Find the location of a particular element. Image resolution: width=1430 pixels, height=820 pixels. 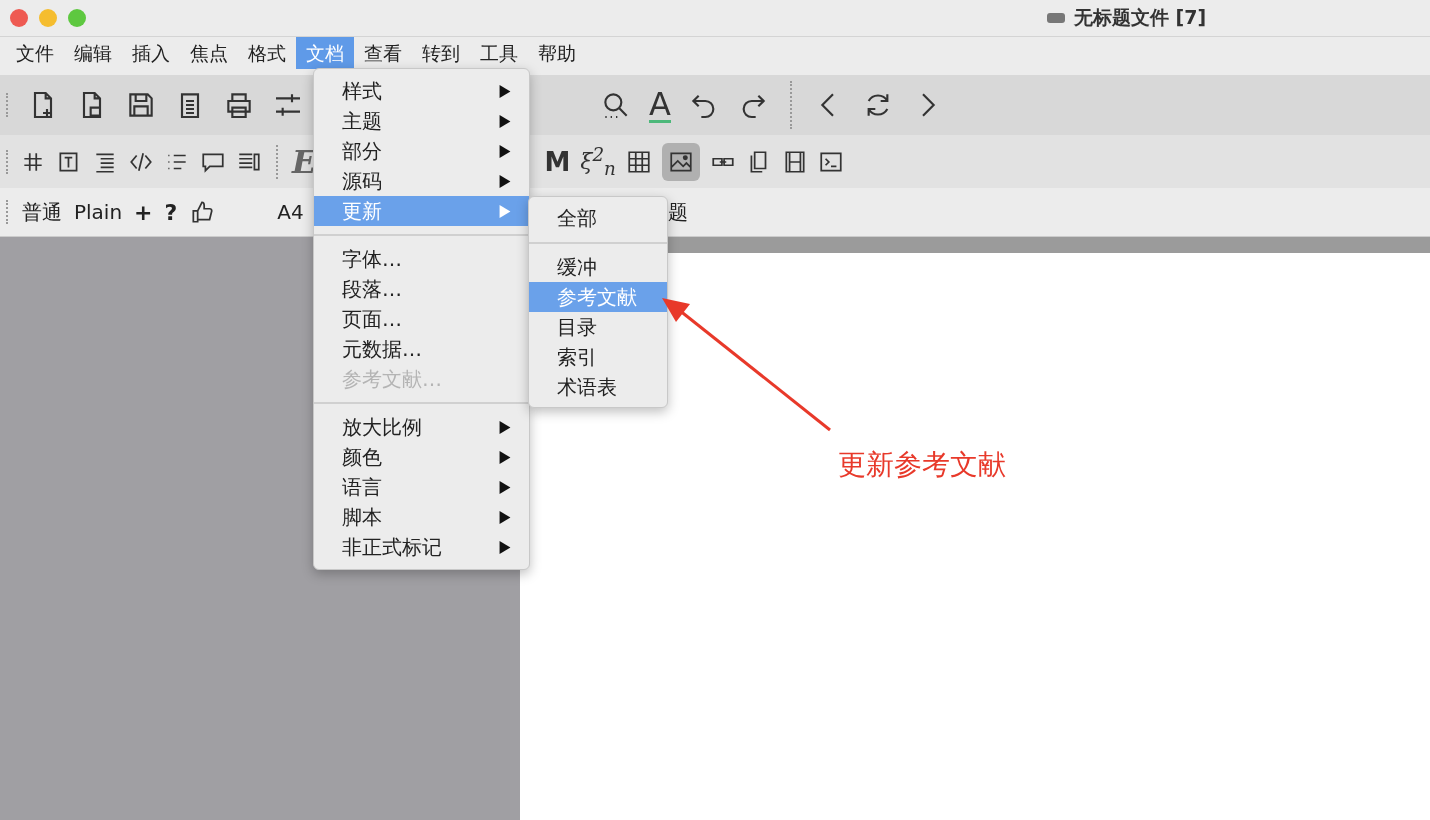

menu-item: 查看 is located at coordinates (383, 53).